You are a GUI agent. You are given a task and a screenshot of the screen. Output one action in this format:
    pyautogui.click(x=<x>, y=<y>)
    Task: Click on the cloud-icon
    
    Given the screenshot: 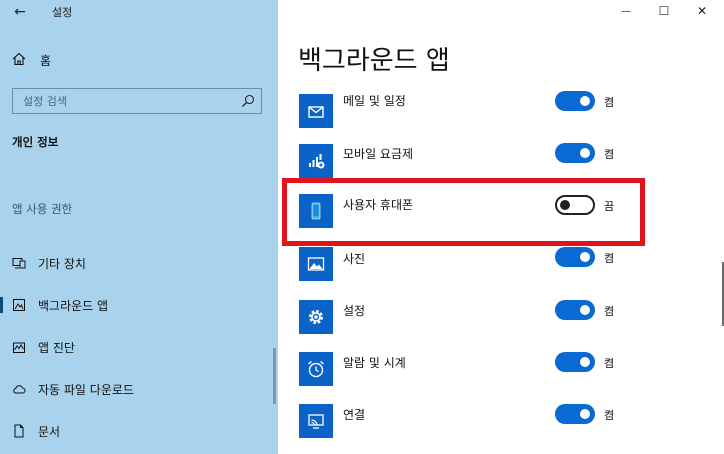 What is the action you would take?
    pyautogui.click(x=19, y=389)
    